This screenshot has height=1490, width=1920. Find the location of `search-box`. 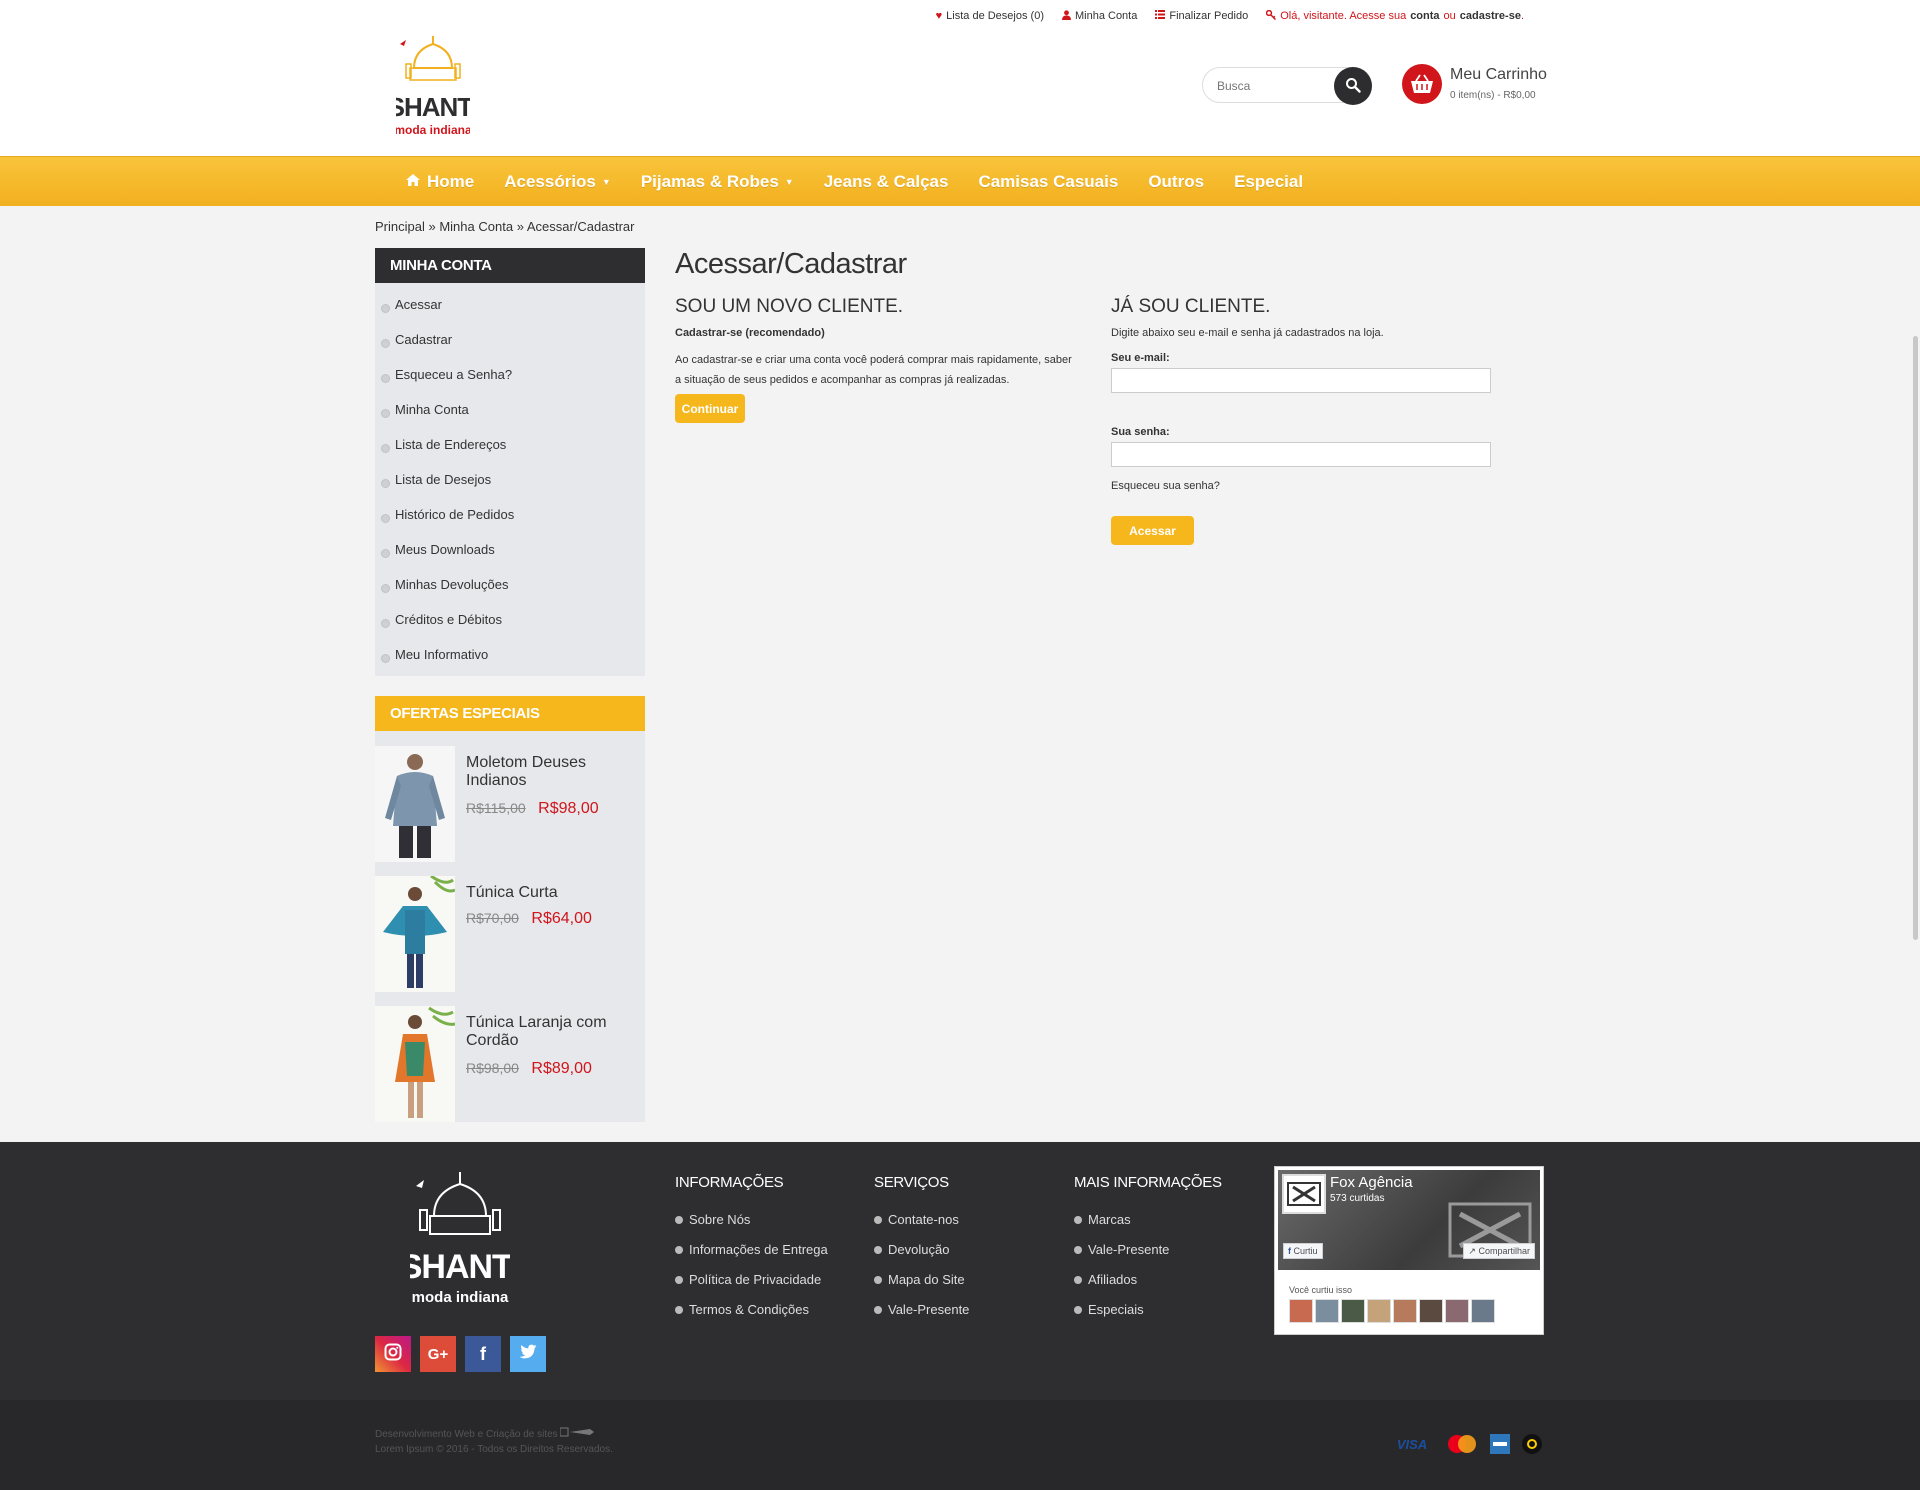

search-box is located at coordinates (1287, 86).